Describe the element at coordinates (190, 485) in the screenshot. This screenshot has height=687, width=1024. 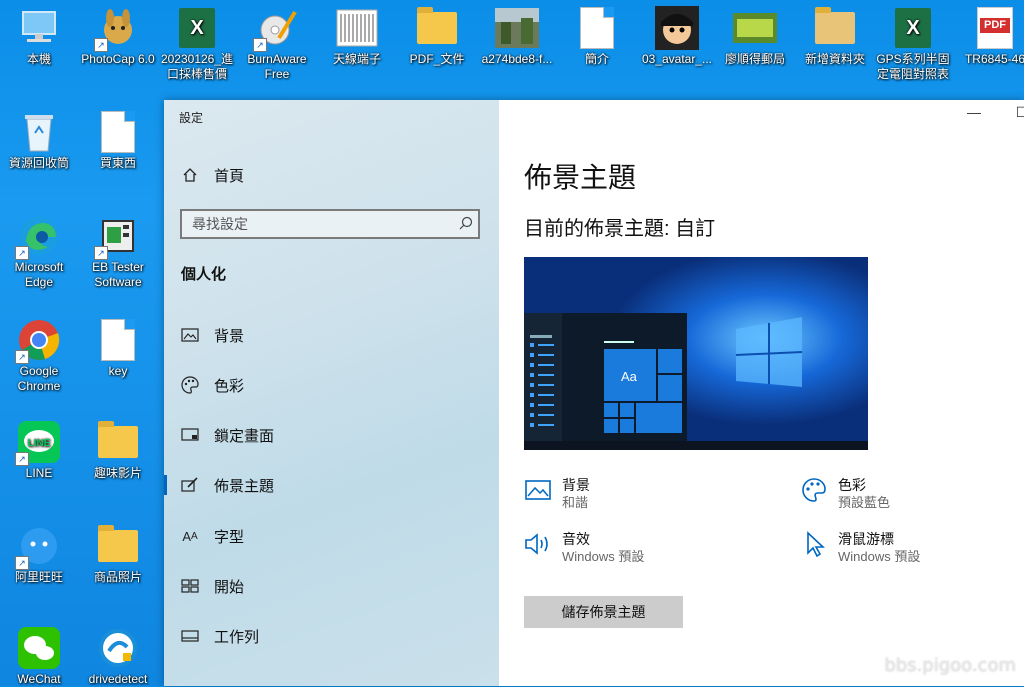
I see `brush-icon` at that location.